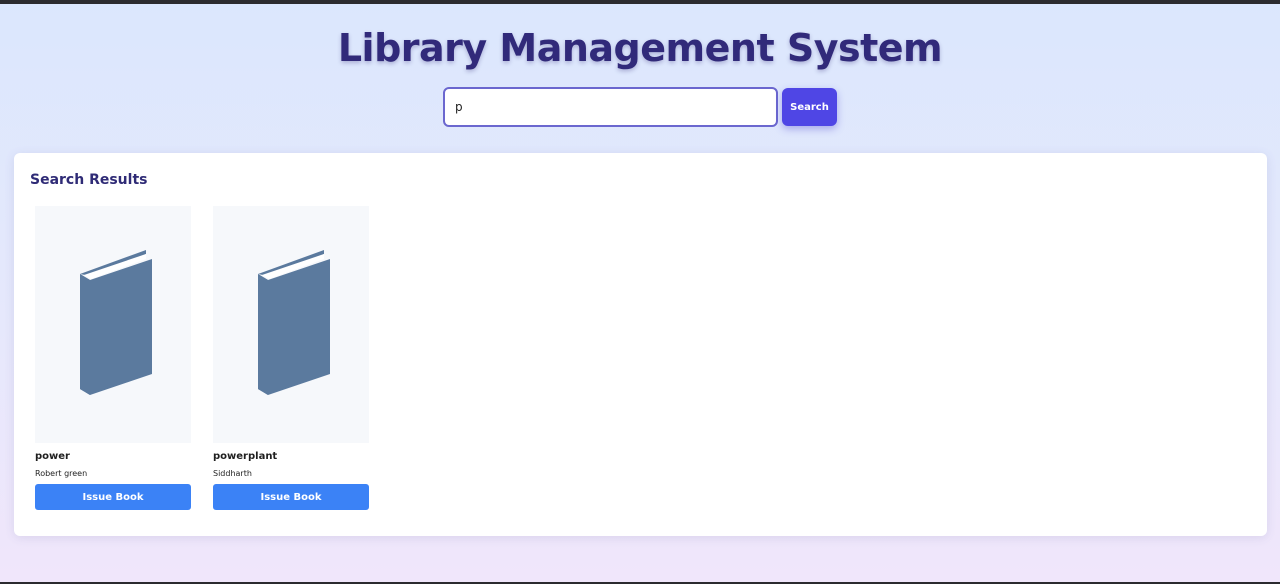  I want to click on window-top-strip, so click(640, 2).